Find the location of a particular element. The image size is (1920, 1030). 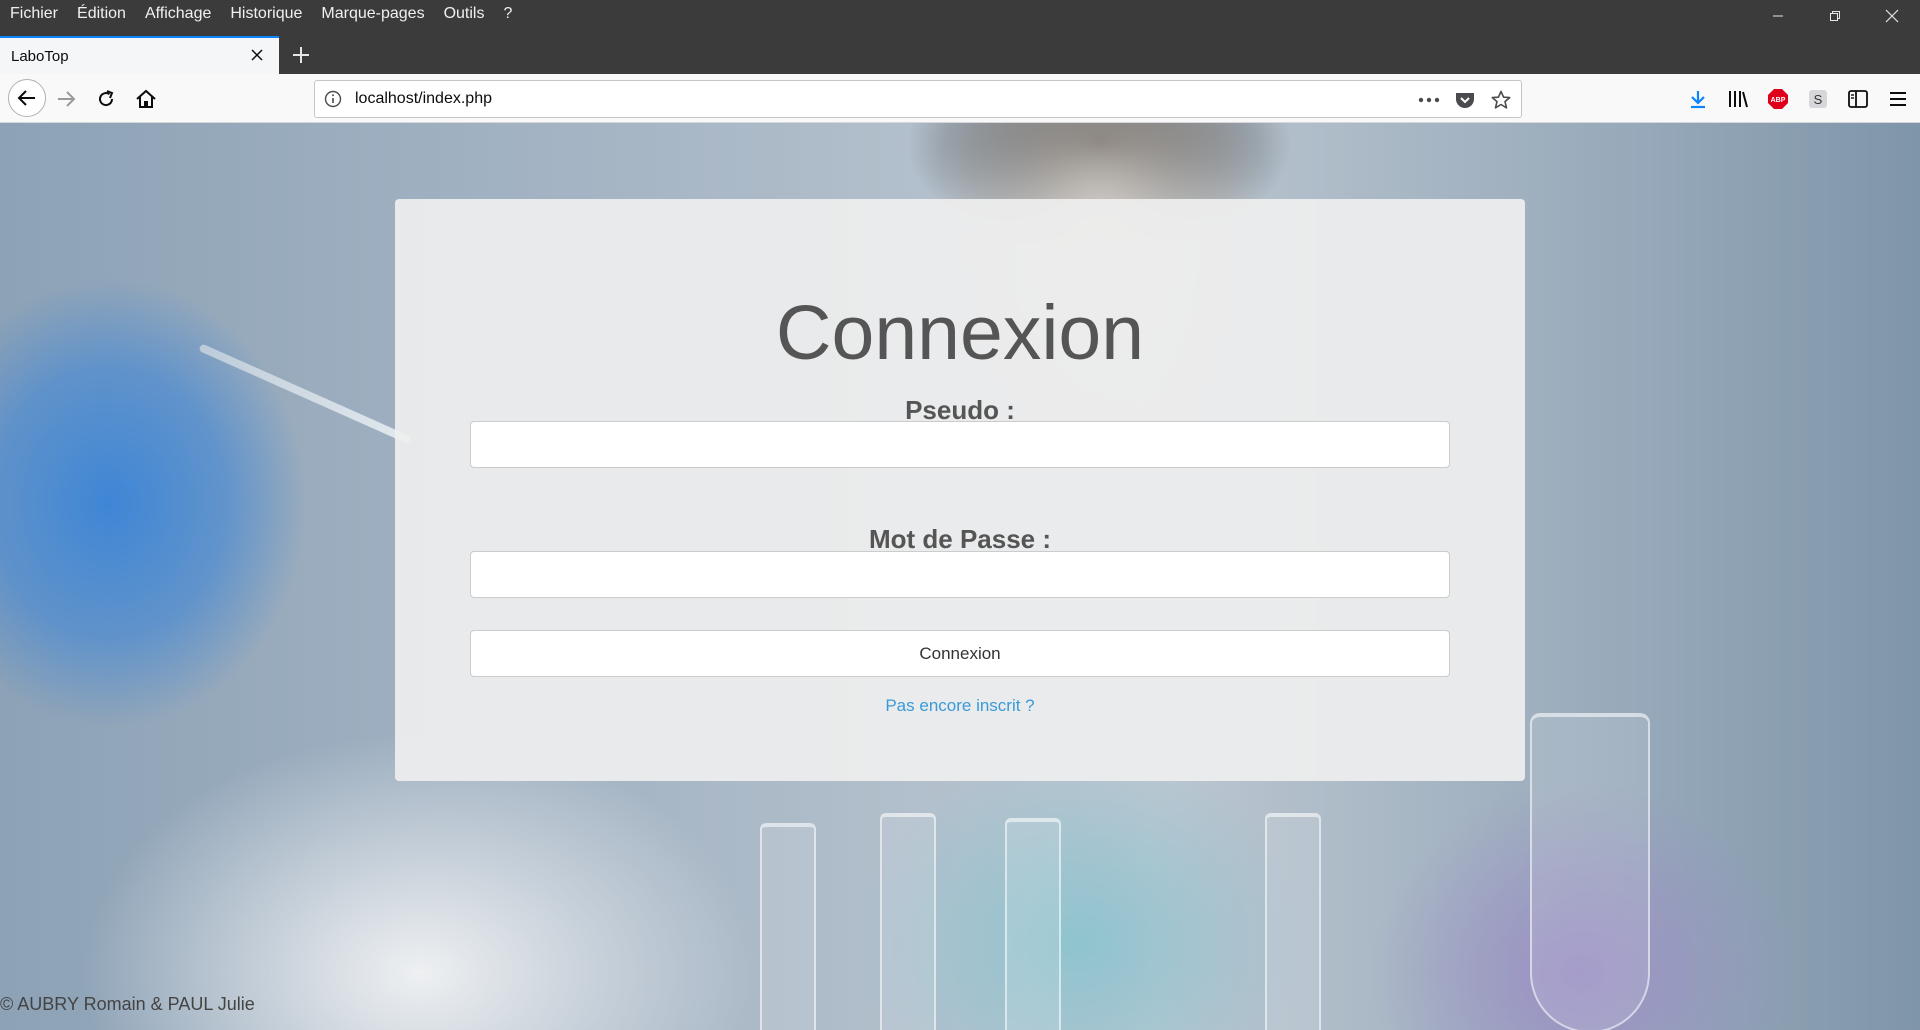

url-bar: localhost/index.php is located at coordinates (918, 99).